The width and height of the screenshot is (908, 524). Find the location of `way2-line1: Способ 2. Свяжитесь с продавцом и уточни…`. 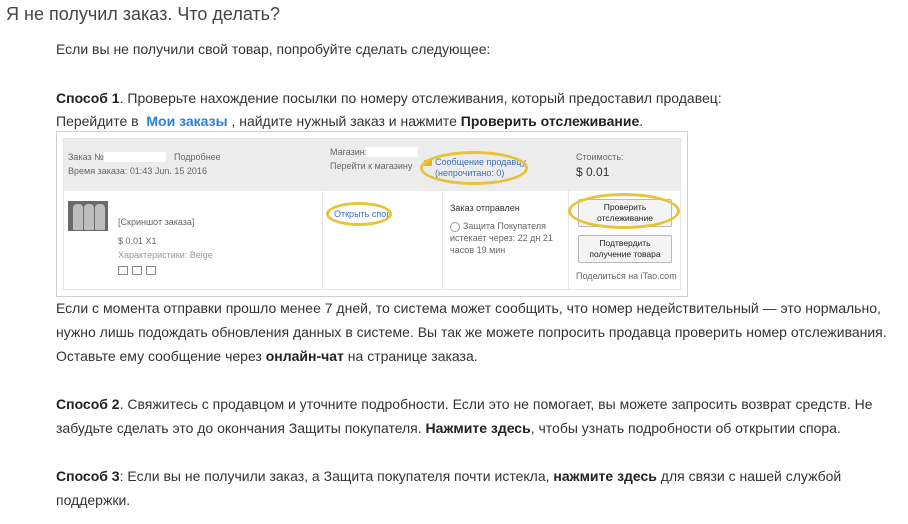

way2-line1: Способ 2. Свяжитесь с продавцом и уточни… is located at coordinates (464, 404).